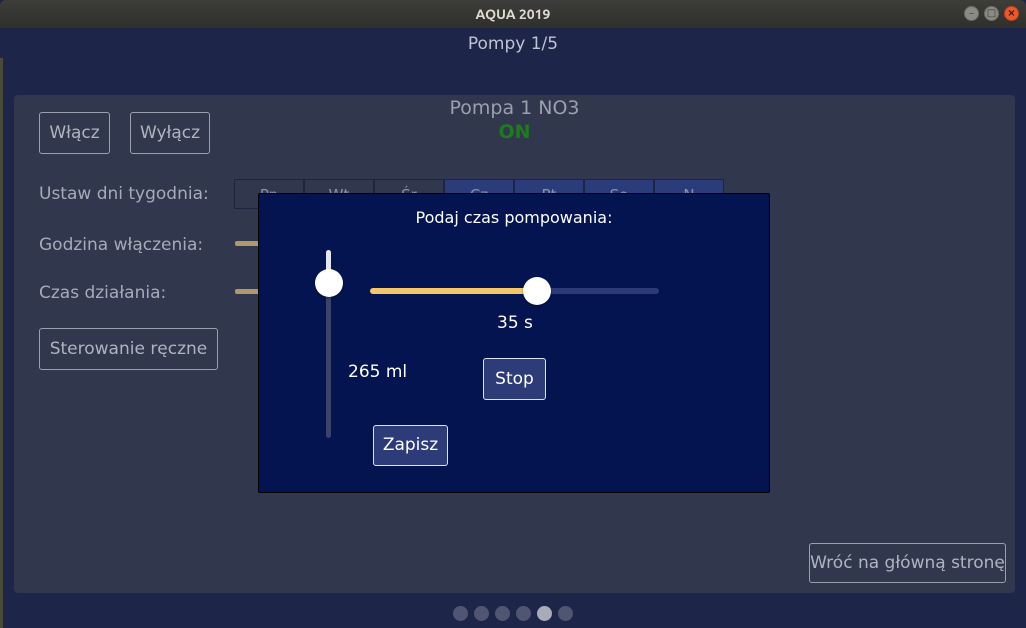 This screenshot has width=1026, height=628. What do you see at coordinates (454, 291) in the screenshot?
I see `time-slider-fill` at bounding box center [454, 291].